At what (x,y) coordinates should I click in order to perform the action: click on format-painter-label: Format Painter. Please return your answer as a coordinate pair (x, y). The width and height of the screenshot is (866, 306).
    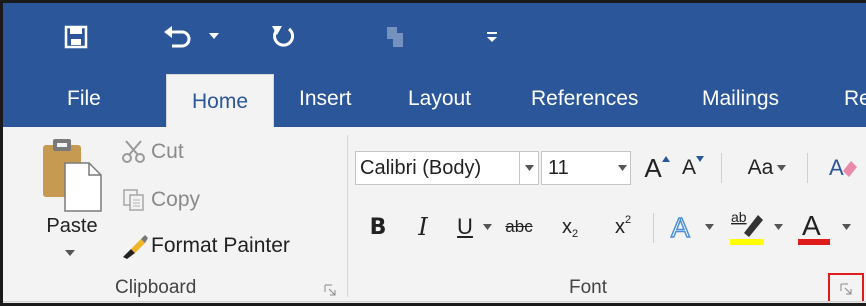
    Looking at the image, I should click on (220, 245).